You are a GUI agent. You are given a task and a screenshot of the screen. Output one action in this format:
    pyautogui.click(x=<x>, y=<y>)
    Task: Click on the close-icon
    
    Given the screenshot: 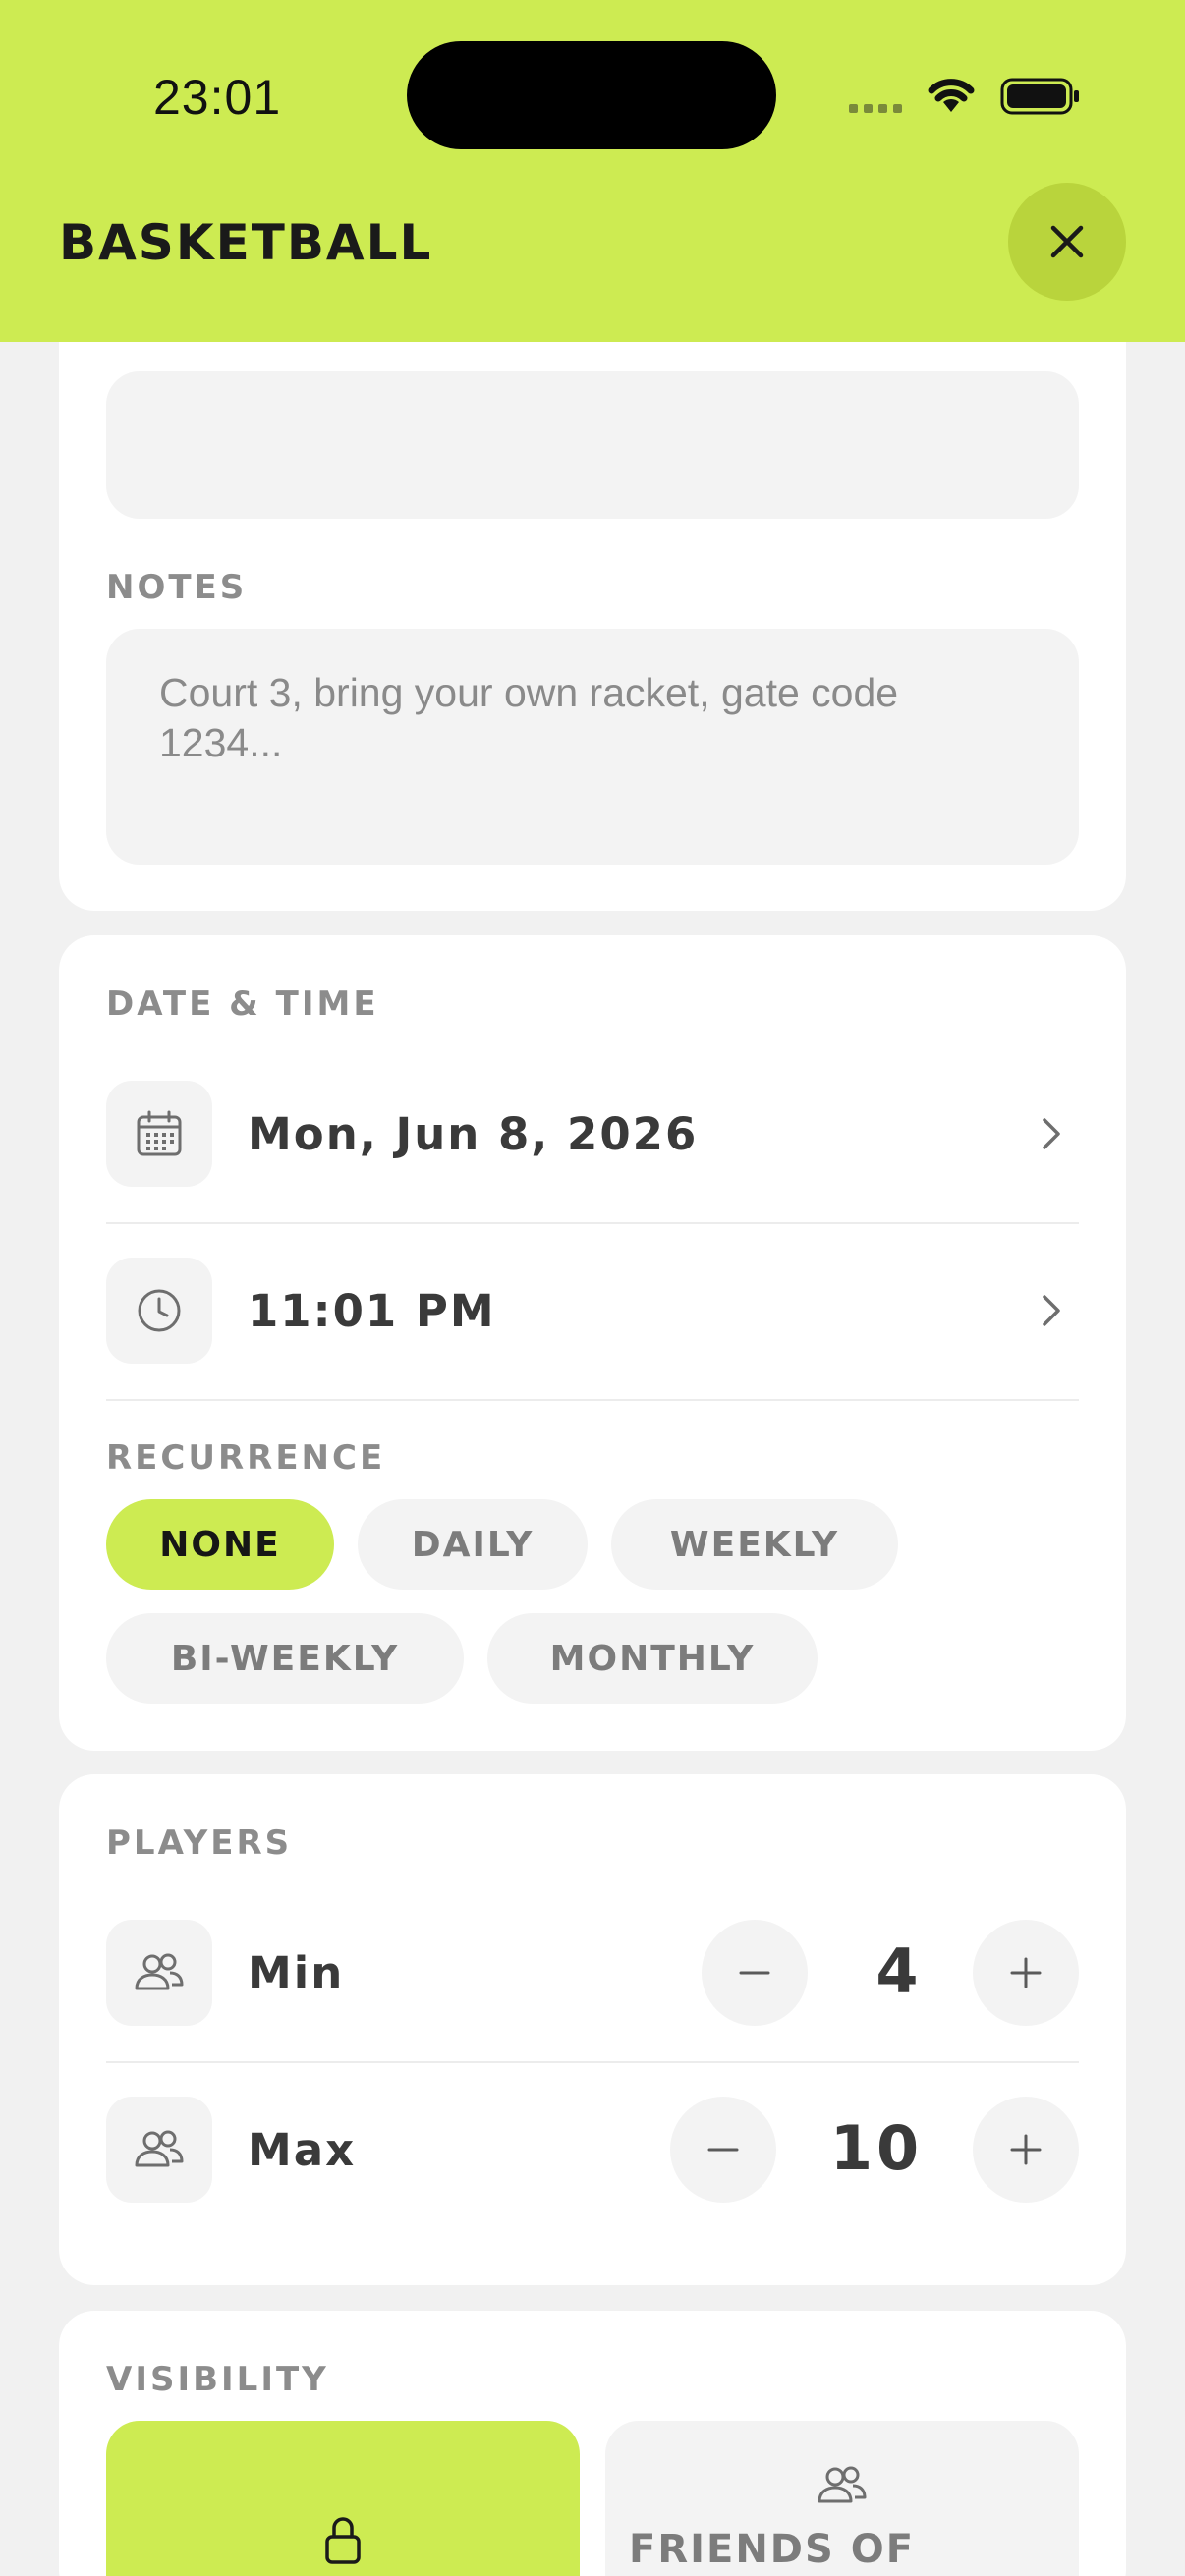 What is the action you would take?
    pyautogui.click(x=1067, y=241)
    